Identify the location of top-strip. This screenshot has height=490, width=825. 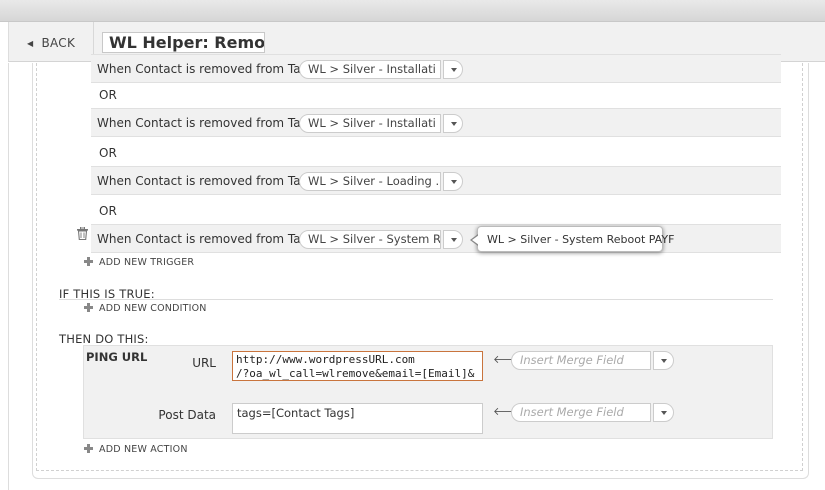
(412, 11).